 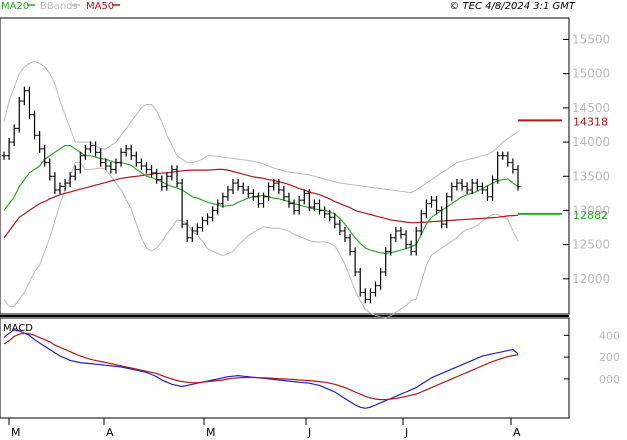 What do you see at coordinates (15, 6) in the screenshot?
I see `legend-ma20-label: MA20` at bounding box center [15, 6].